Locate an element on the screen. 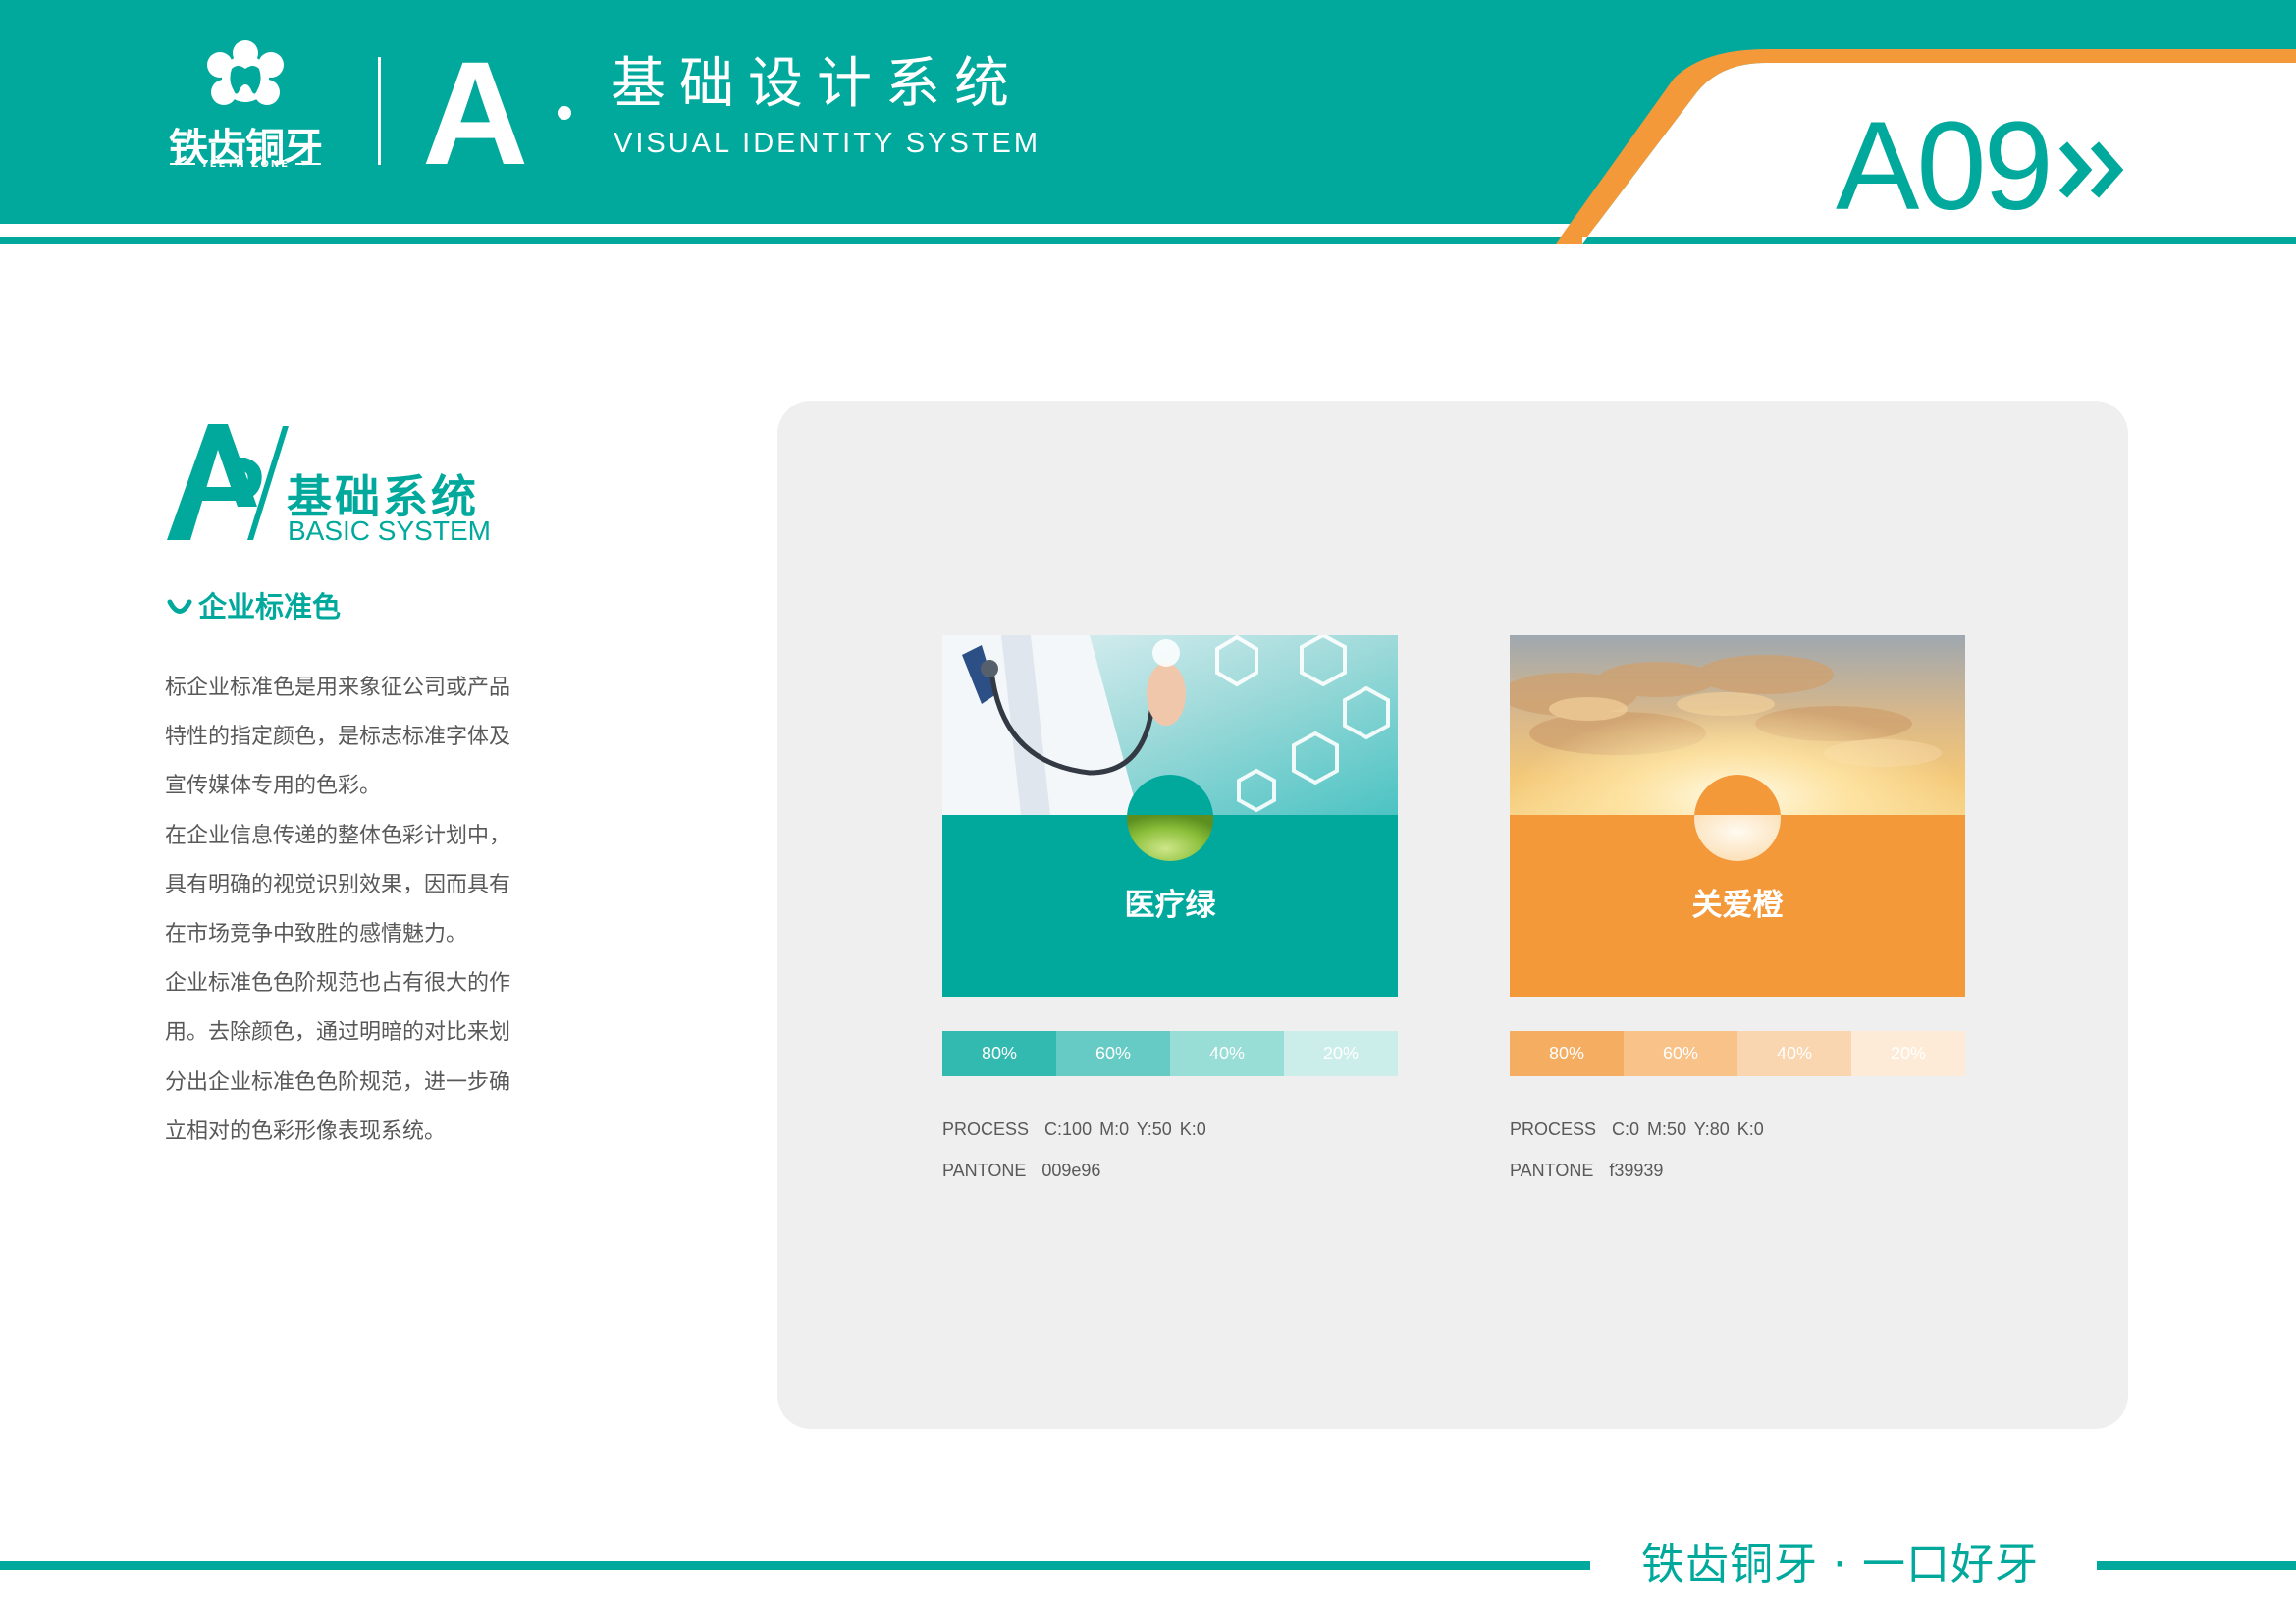 The image size is (2296, 1624). swatch-name: 医疗绿 is located at coordinates (1170, 905).